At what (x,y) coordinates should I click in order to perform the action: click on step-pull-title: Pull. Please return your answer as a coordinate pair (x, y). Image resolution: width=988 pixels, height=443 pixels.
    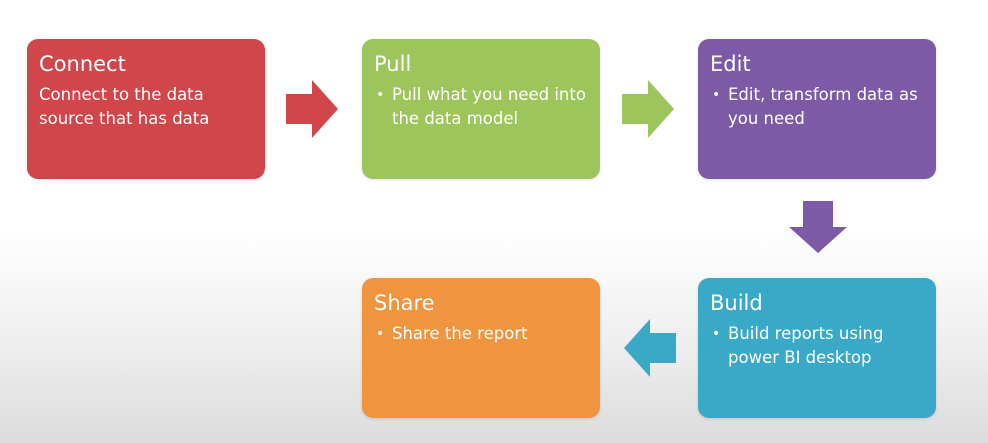
    Looking at the image, I should click on (393, 64).